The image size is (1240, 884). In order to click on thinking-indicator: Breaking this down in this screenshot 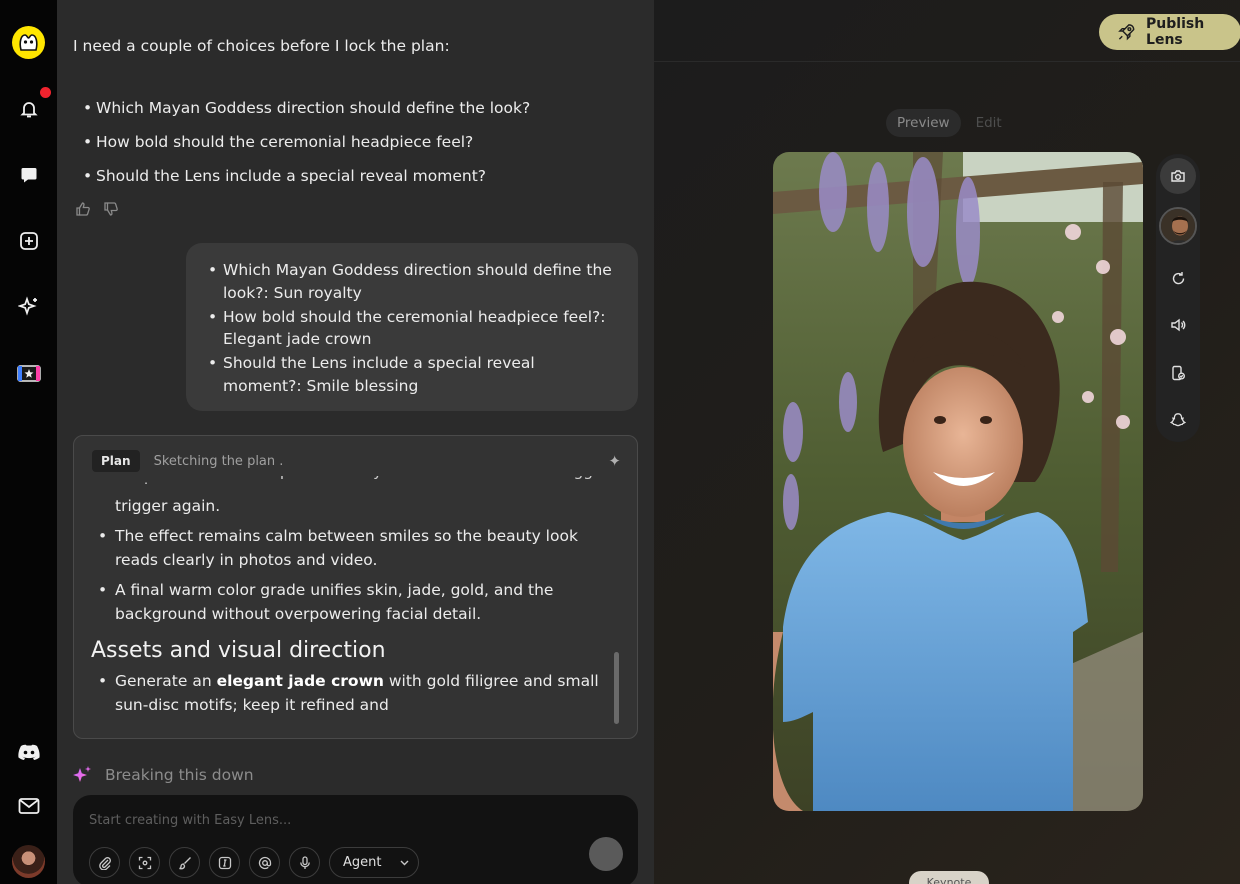, I will do `click(162, 775)`.